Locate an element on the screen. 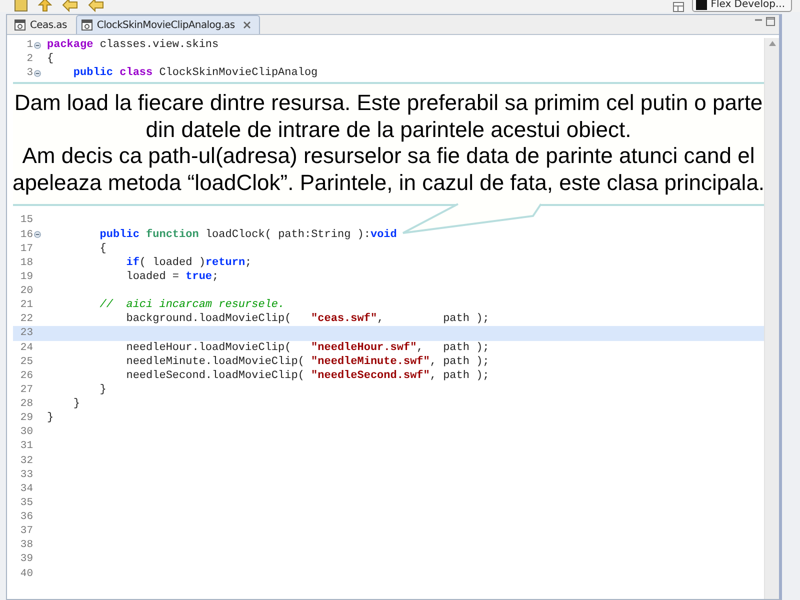 This screenshot has height=600, width=800. code-line: package classes.view.skins is located at coordinates (133, 45).